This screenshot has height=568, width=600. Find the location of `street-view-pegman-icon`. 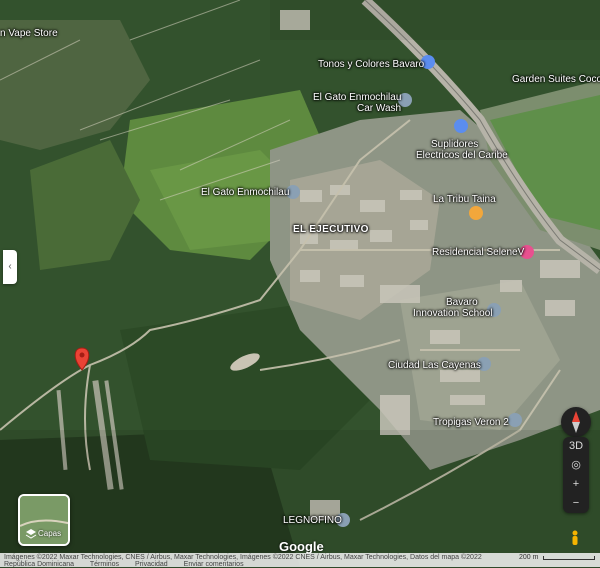

street-view-pegman-icon is located at coordinates (575, 538).